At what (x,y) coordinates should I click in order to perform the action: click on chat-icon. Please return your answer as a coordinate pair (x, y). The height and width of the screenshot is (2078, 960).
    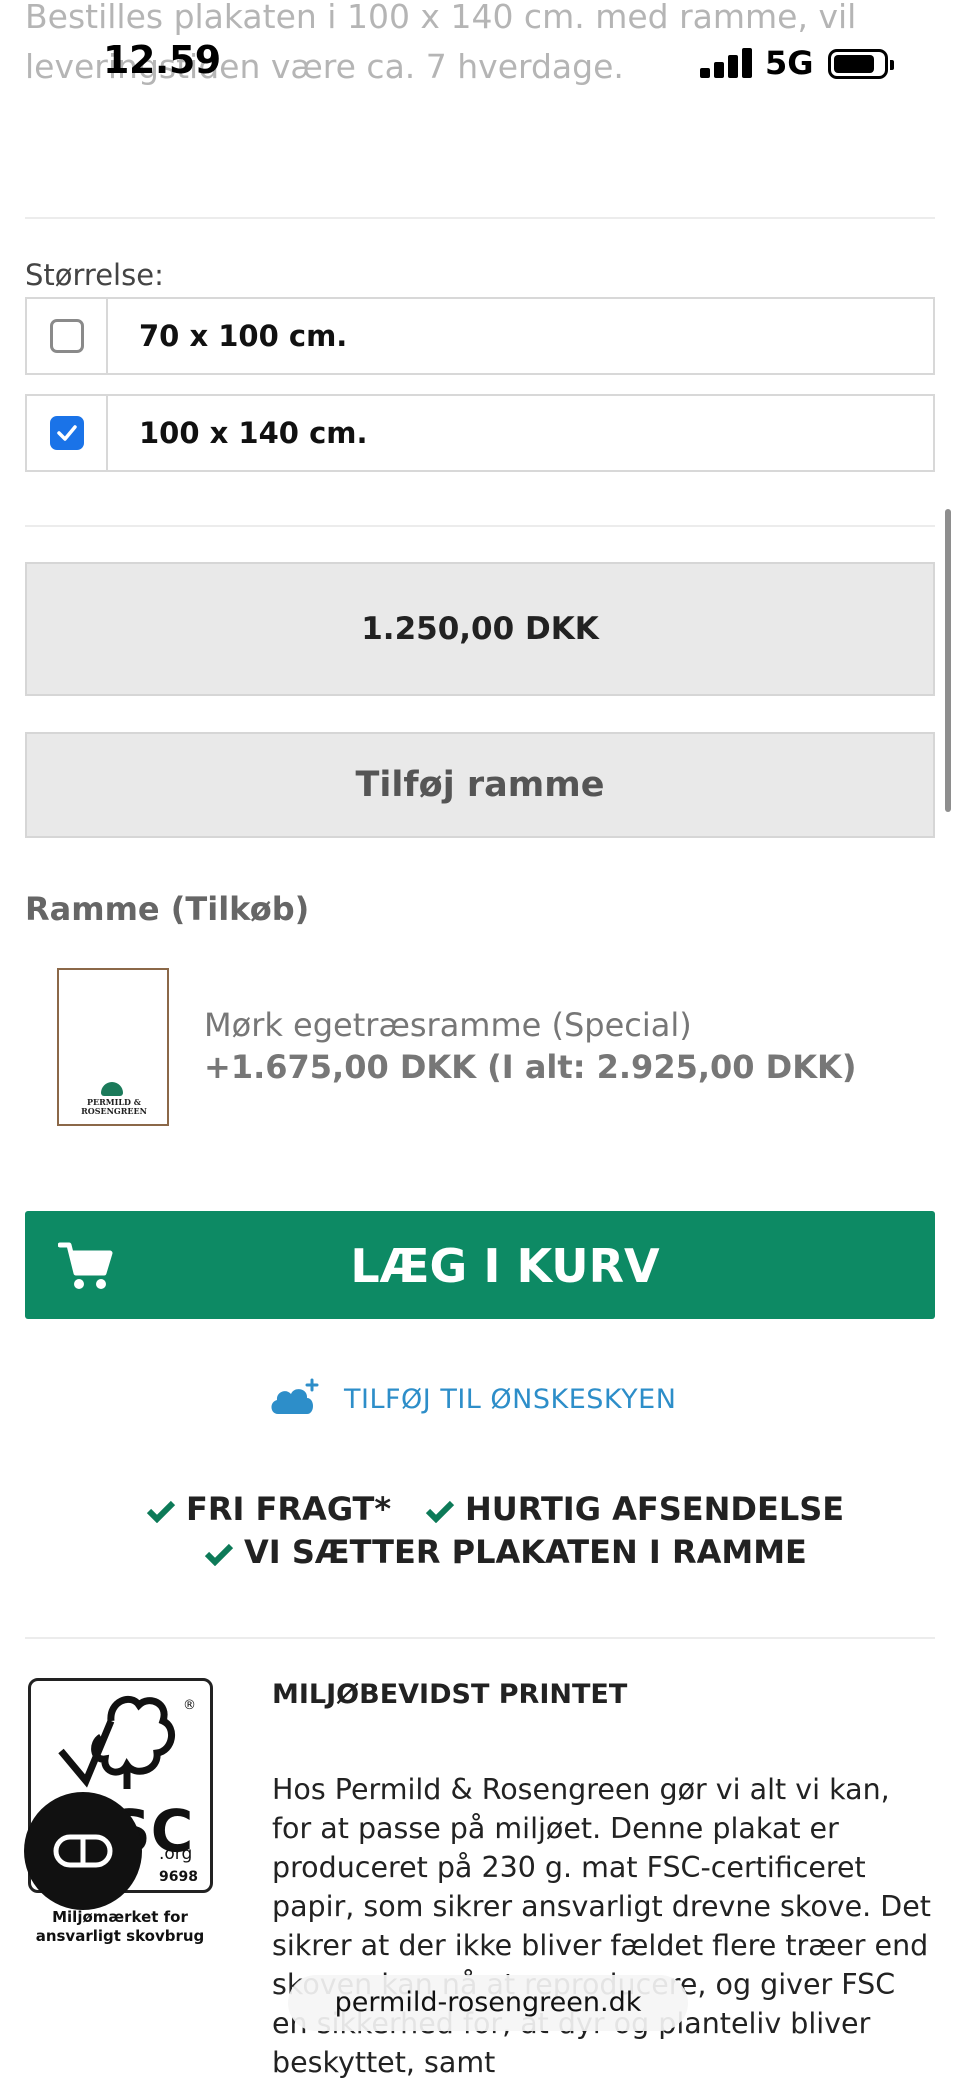
    Looking at the image, I should click on (83, 1851).